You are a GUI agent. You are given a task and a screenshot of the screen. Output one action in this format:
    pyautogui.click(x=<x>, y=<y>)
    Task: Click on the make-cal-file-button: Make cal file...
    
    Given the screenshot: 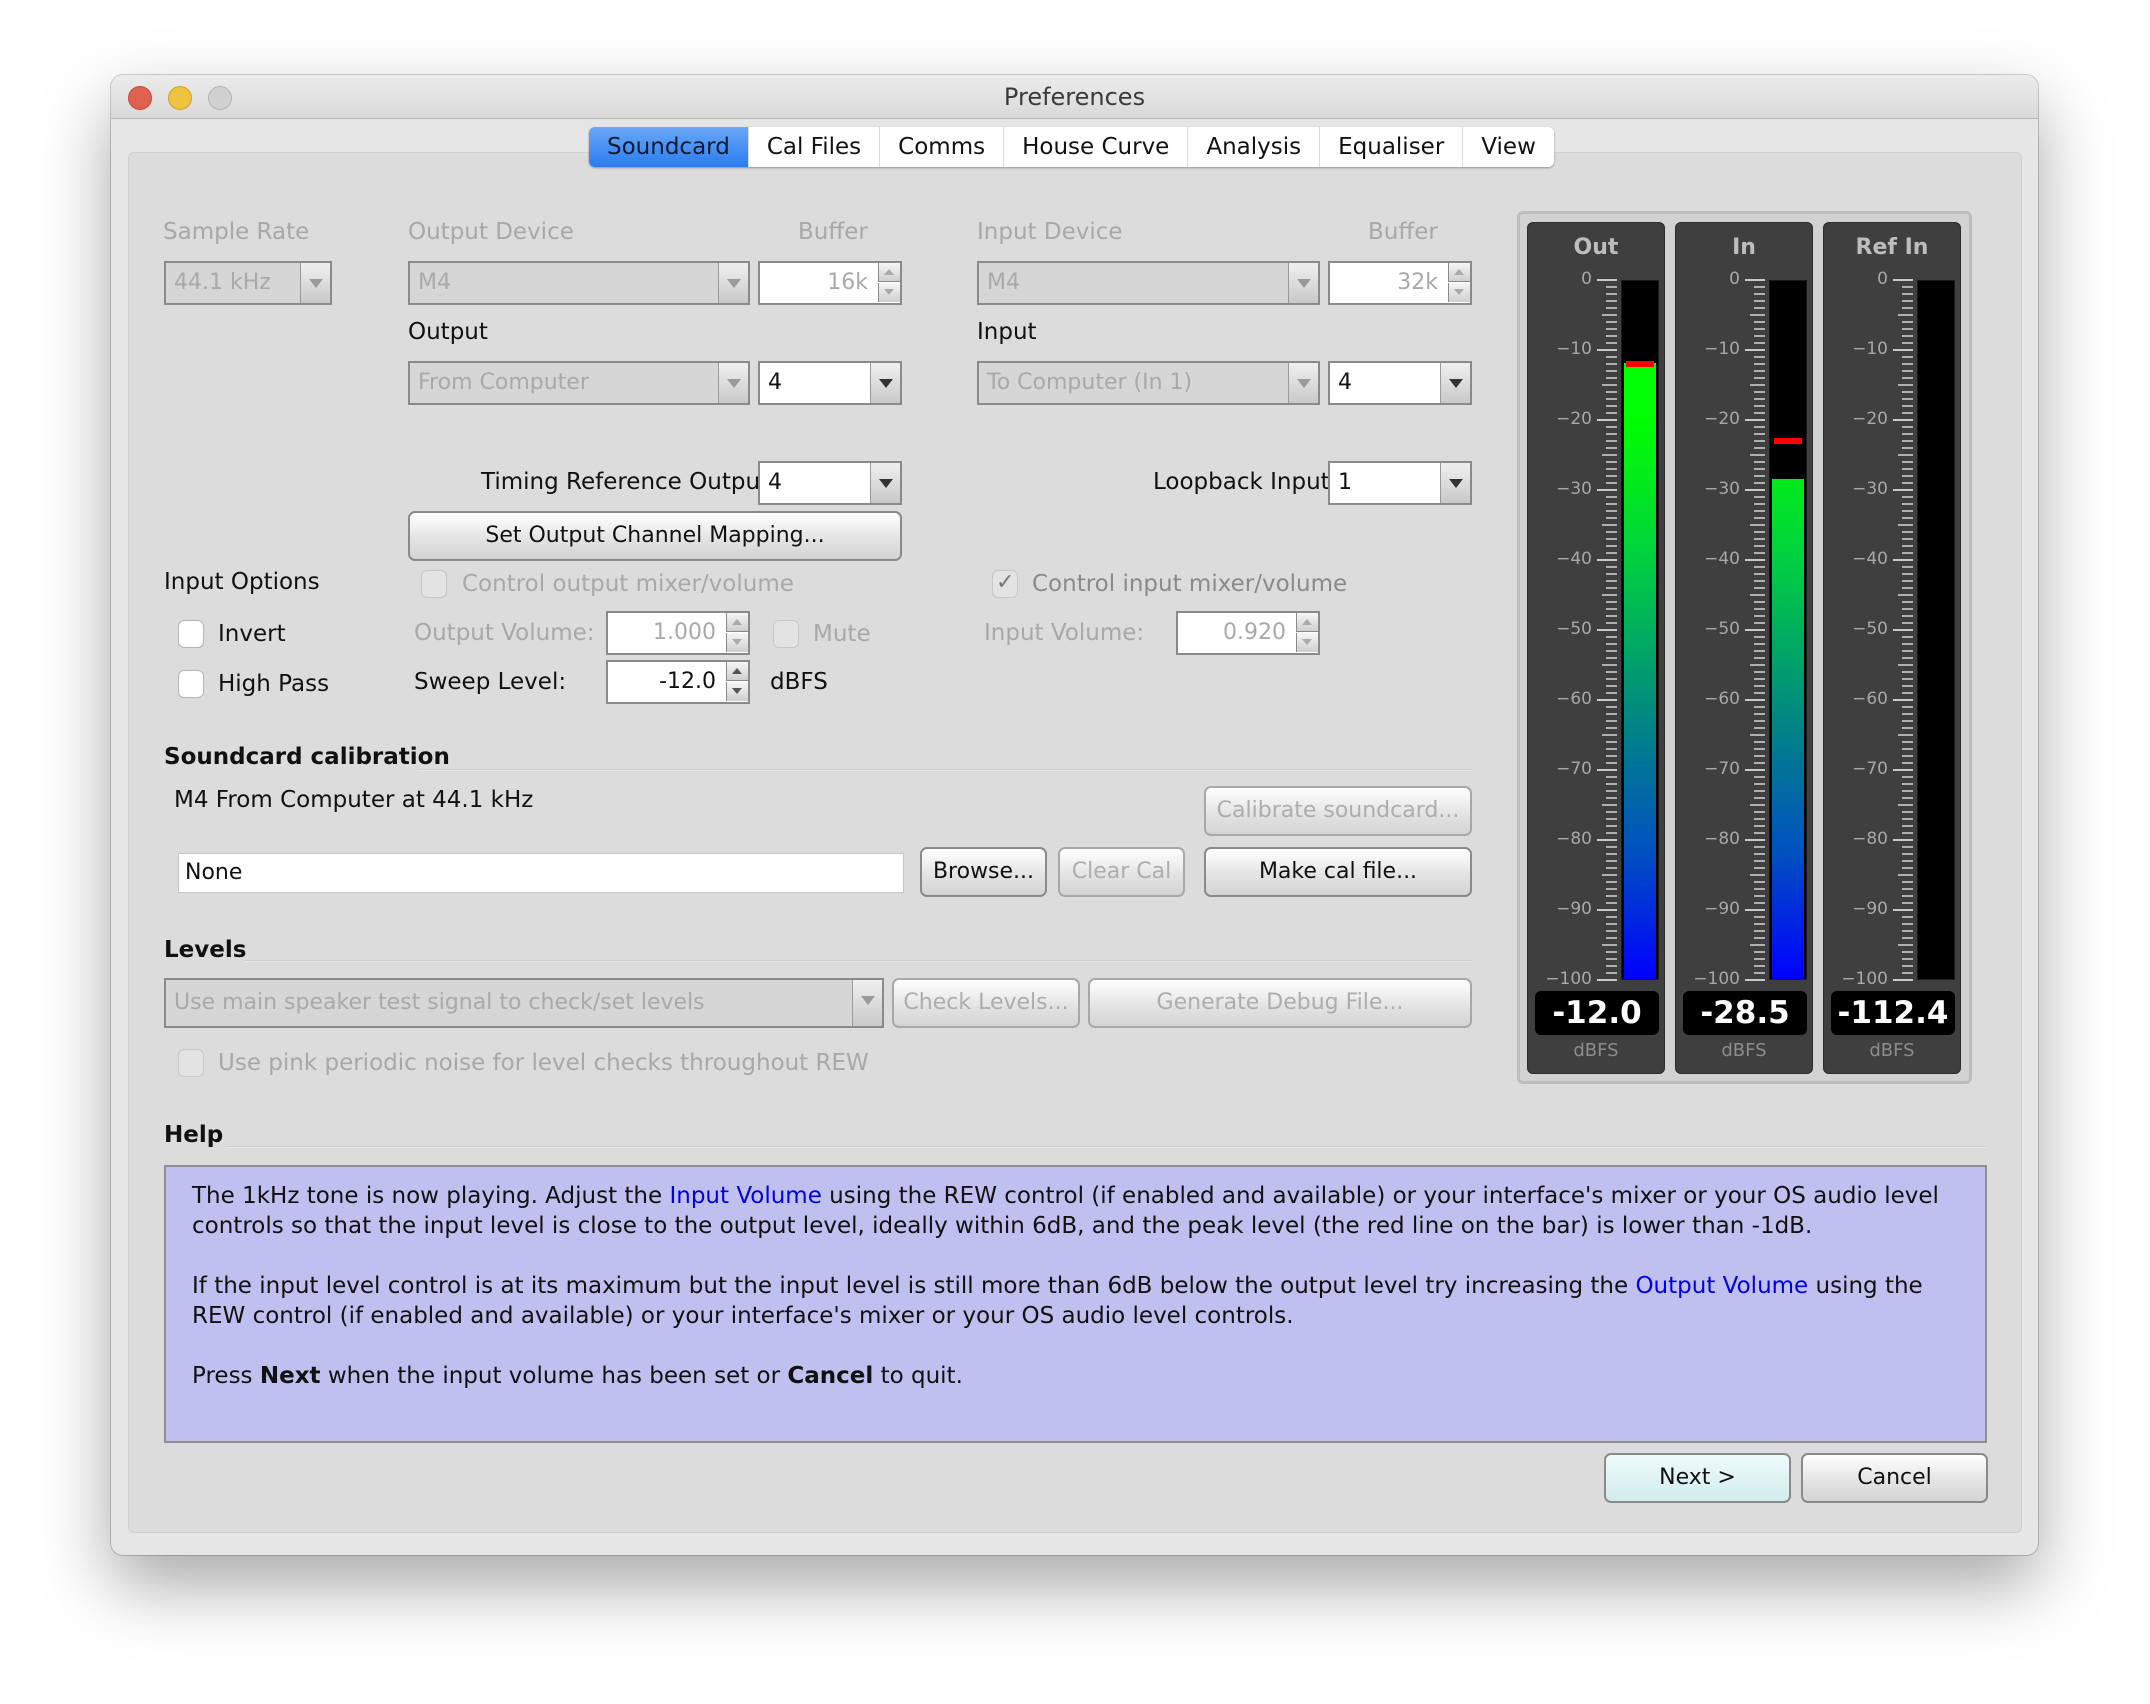 What is the action you would take?
    pyautogui.click(x=1338, y=872)
    